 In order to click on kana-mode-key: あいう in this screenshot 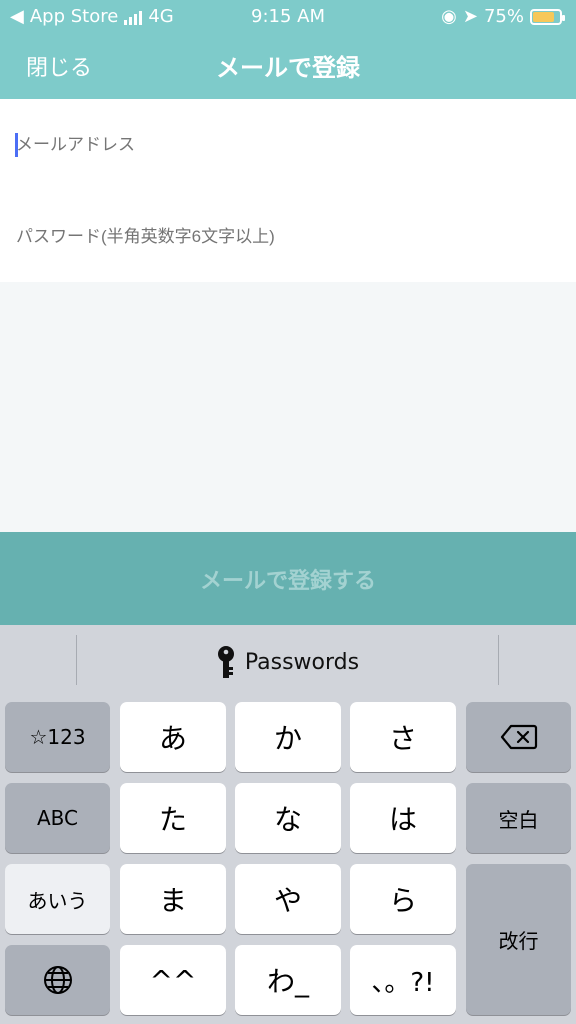, I will do `click(57, 899)`.